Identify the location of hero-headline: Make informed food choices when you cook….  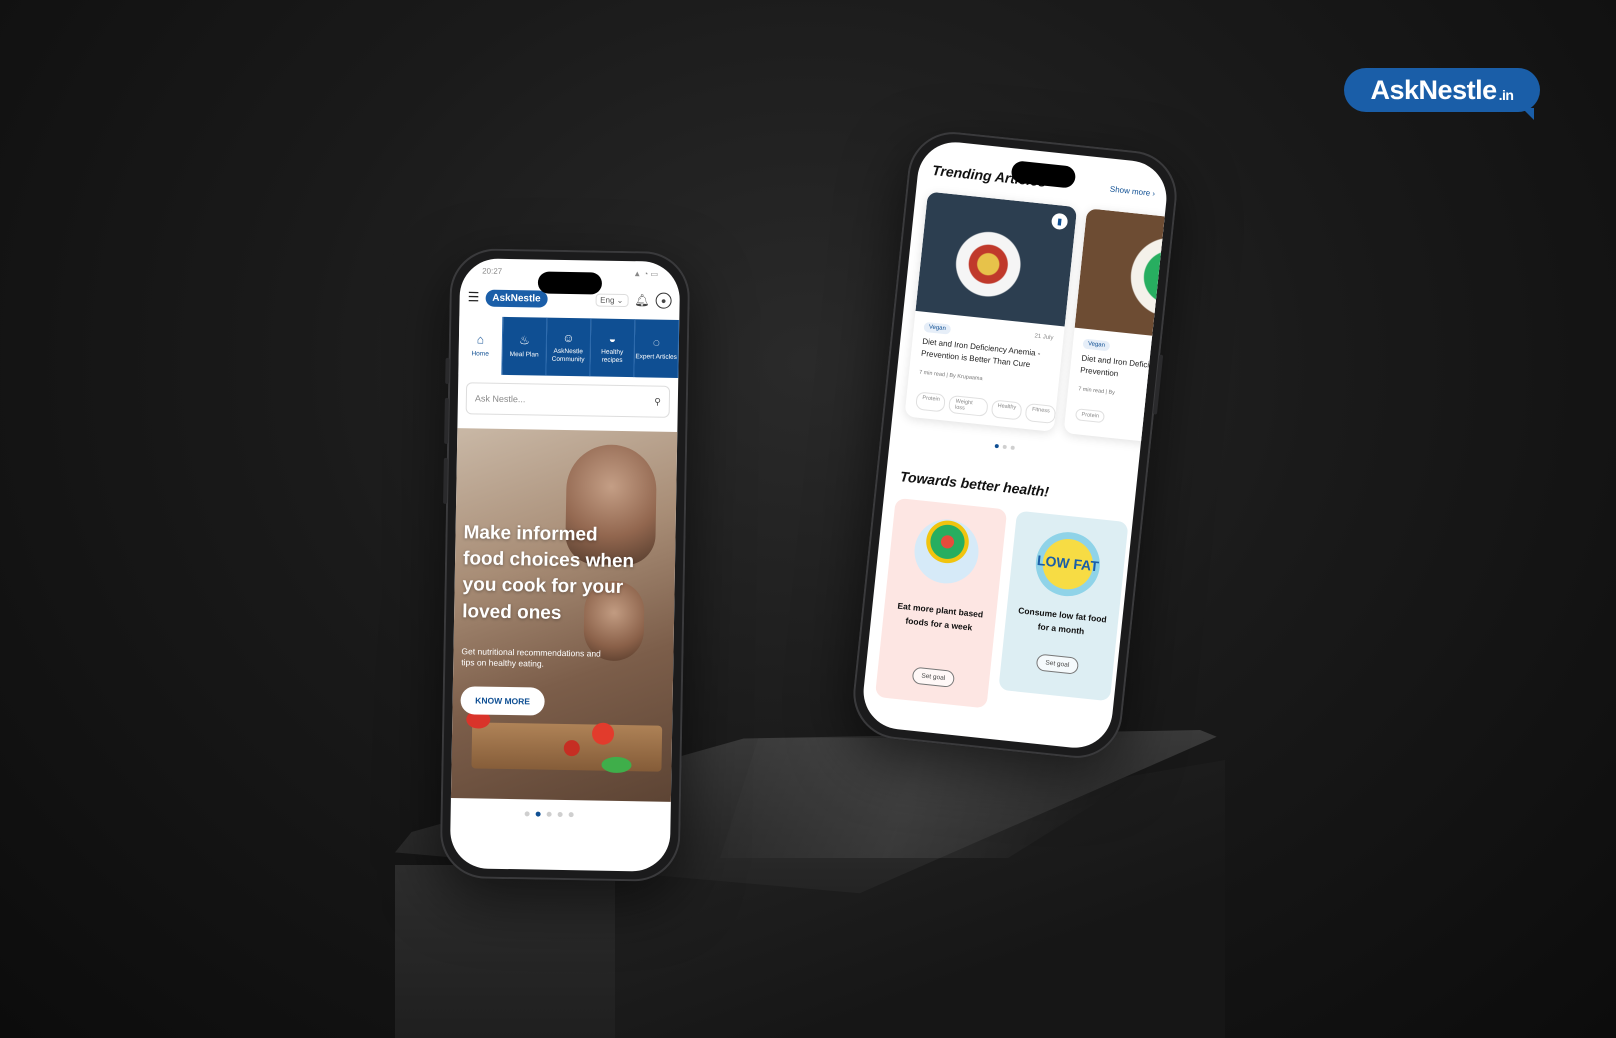
(548, 573).